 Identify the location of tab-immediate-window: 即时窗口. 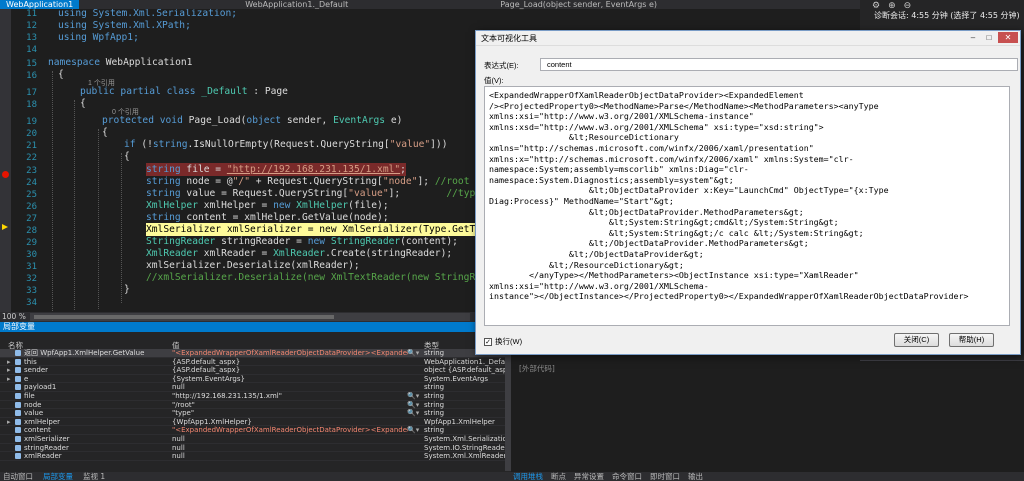
(665, 476).